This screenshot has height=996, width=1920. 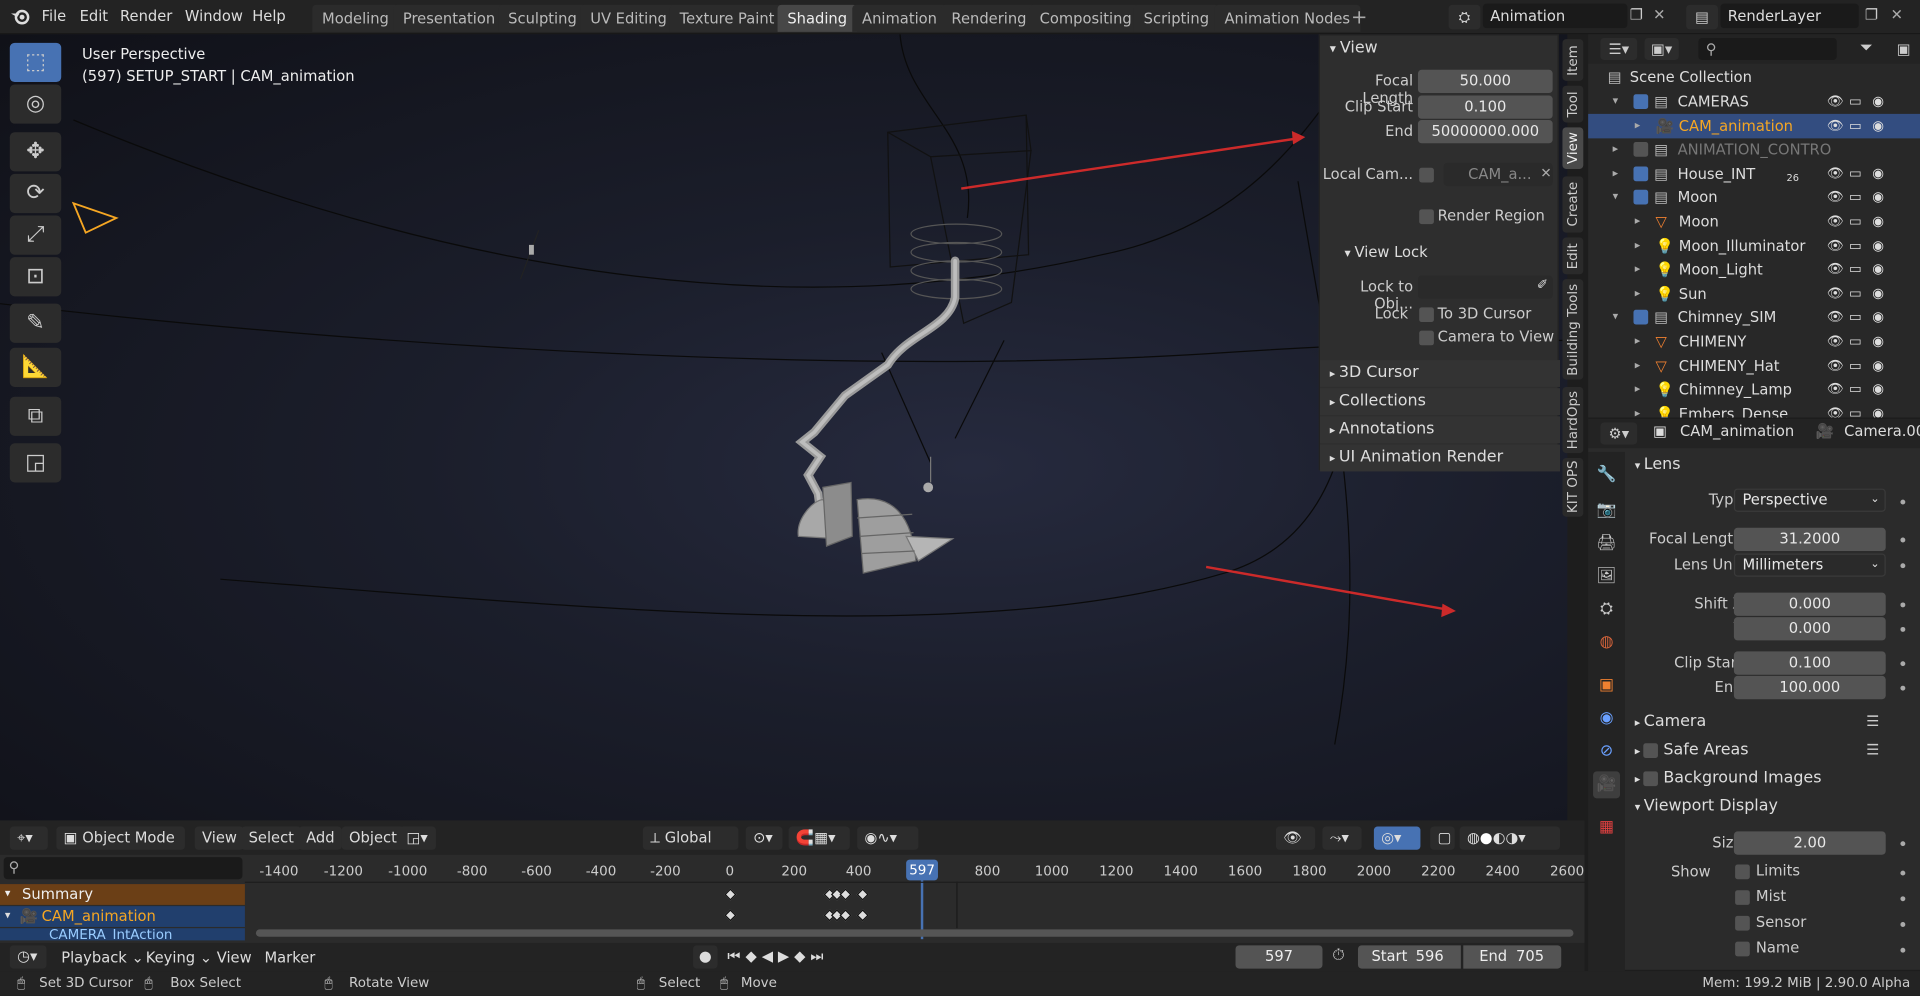 I want to click on view-layer-tab-icon: 🖼, so click(x=1606, y=576).